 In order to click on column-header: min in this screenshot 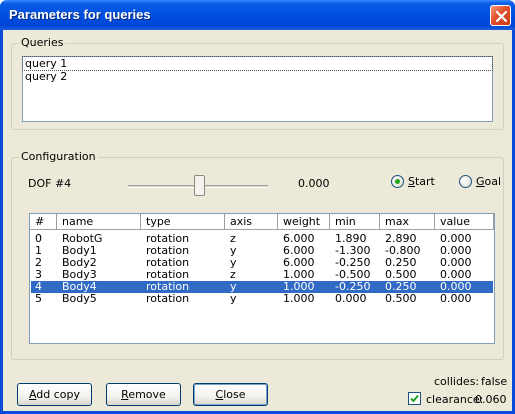, I will do `click(355, 222)`.